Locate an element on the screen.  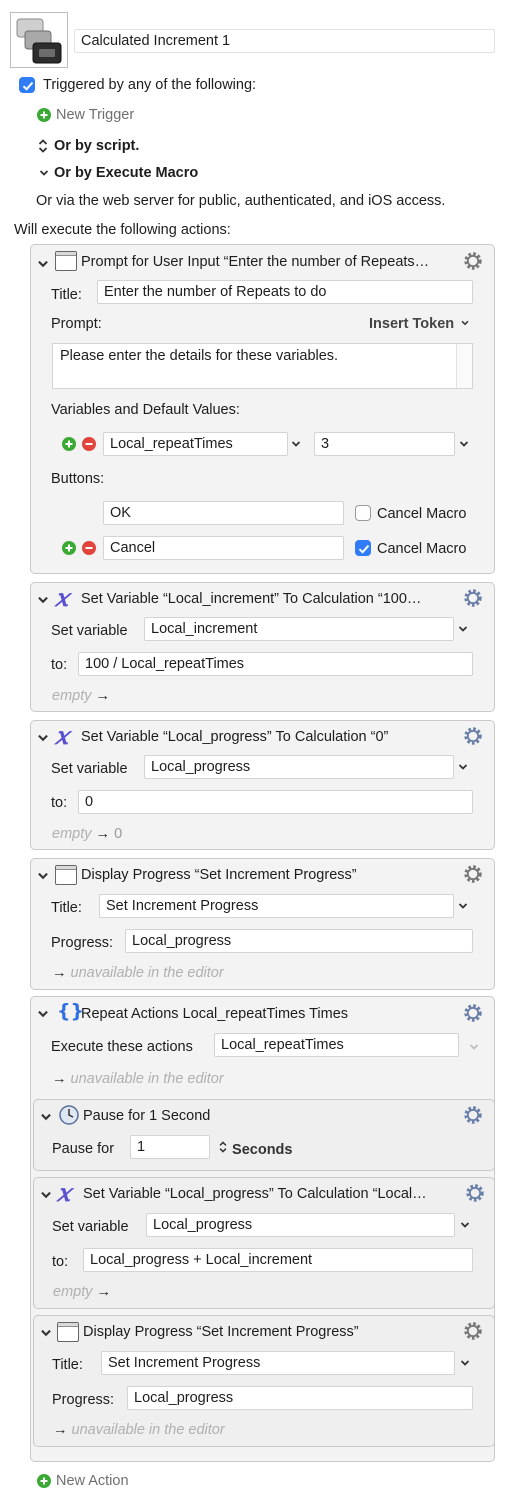
remove-button-minus-icon is located at coordinates (89, 548).